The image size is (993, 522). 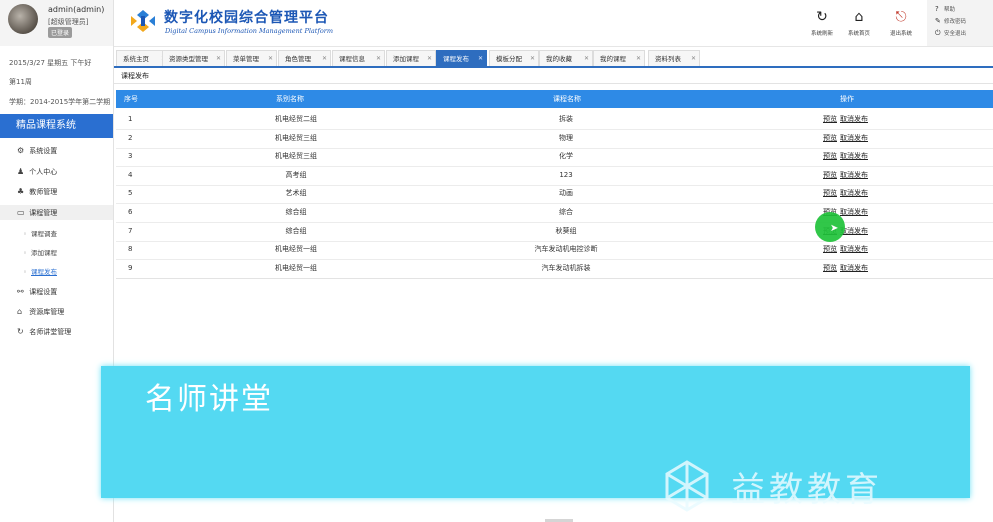 I want to click on avatar, so click(x=23, y=19).